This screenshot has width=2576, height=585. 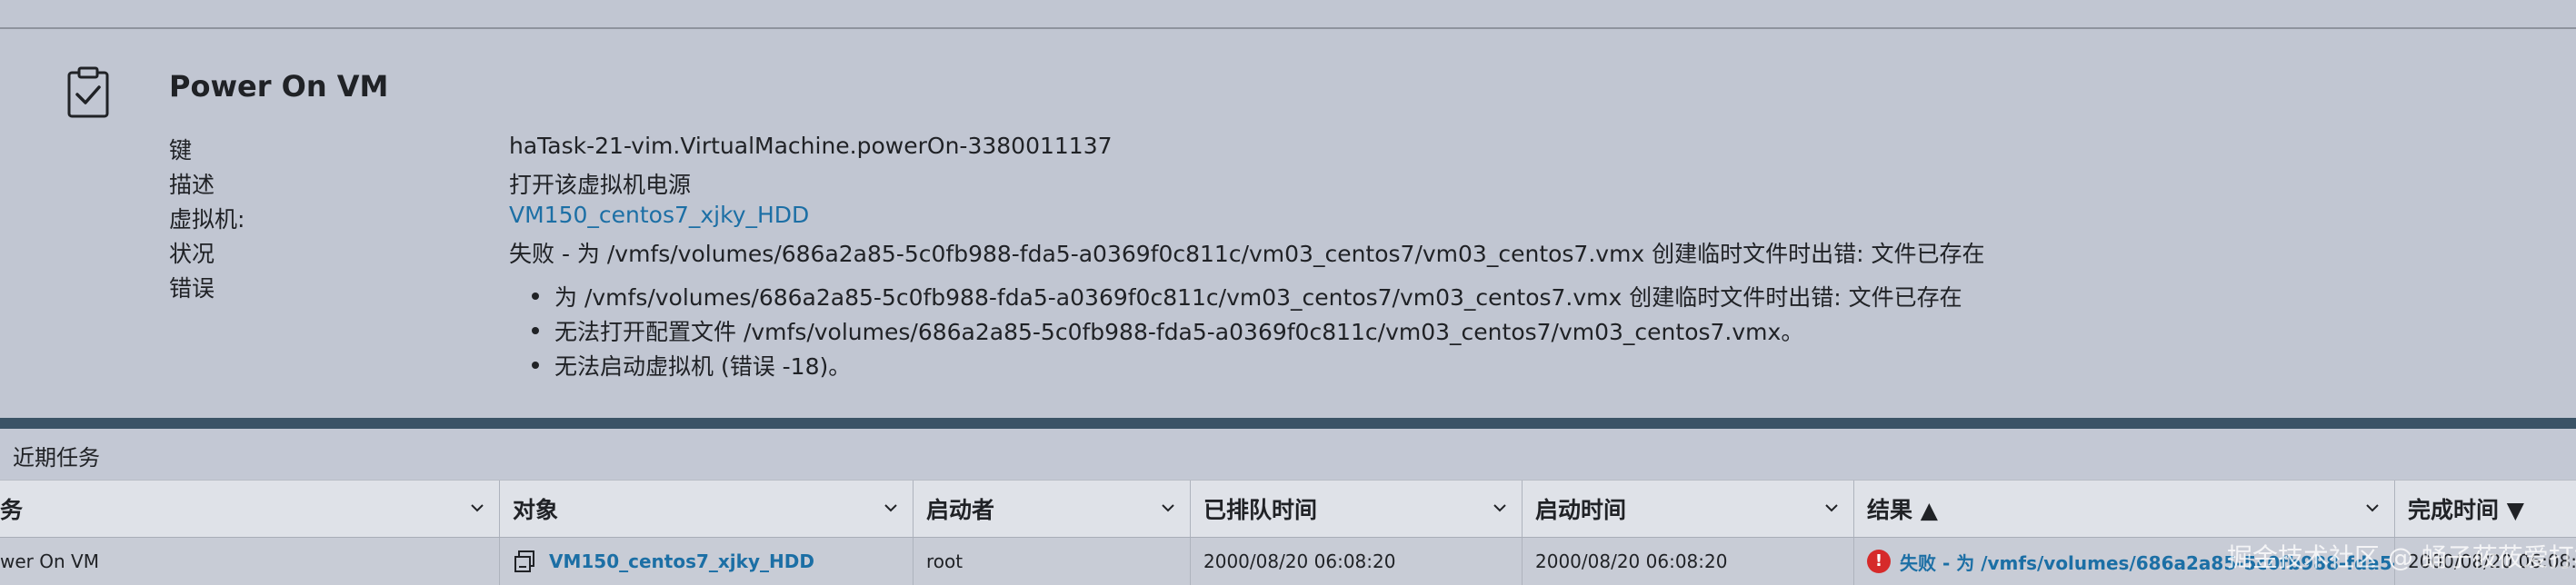 What do you see at coordinates (279, 87) in the screenshot?
I see `task-title: Power On VM` at bounding box center [279, 87].